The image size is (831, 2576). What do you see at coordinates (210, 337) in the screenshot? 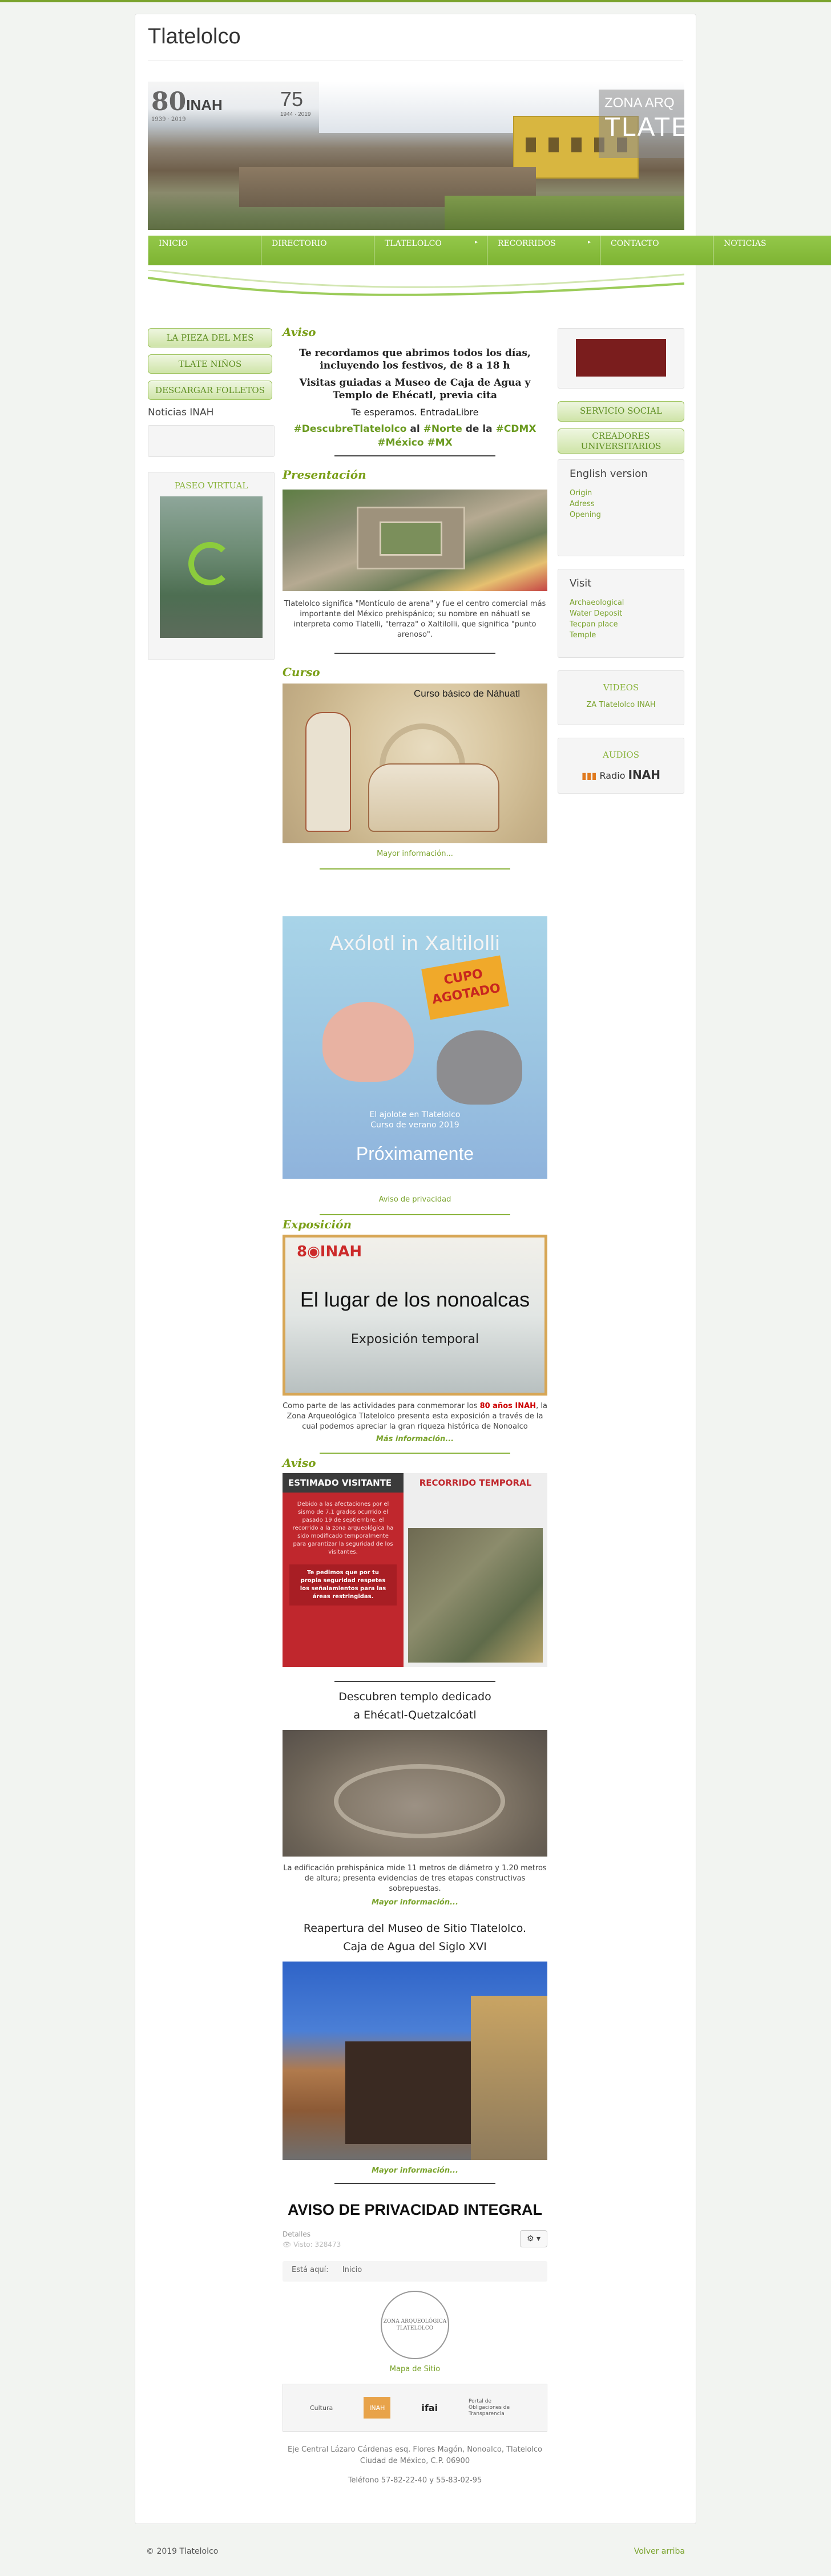
I see `la-pieza-del-mes-button: LA PIEZA DEL MES` at bounding box center [210, 337].